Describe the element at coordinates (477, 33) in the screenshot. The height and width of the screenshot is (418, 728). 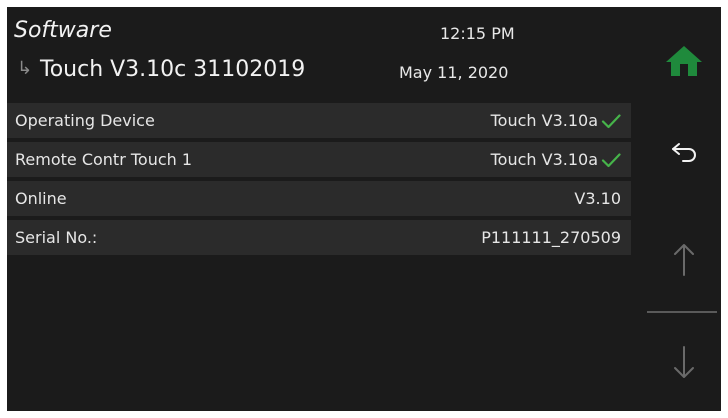
I see `clock-time: 12:15 PM` at that location.